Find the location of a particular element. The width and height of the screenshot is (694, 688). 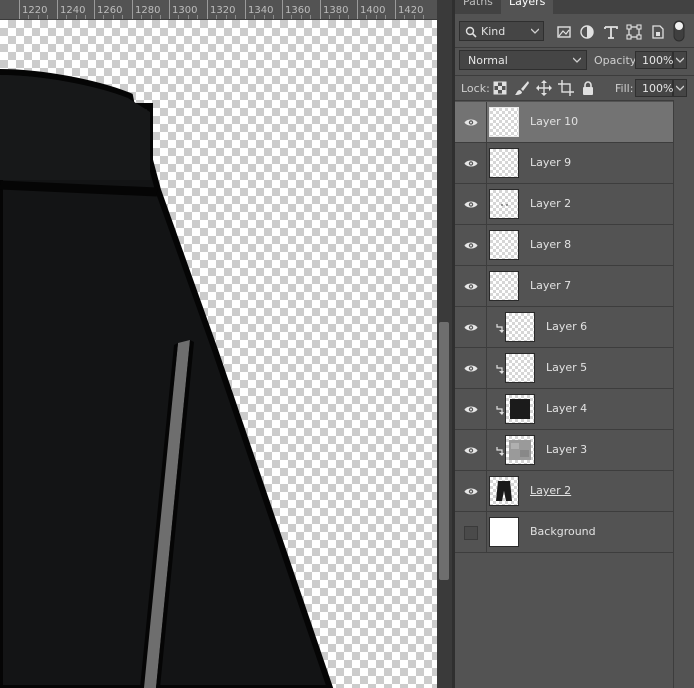

visibility-empty-box is located at coordinates (471, 533).